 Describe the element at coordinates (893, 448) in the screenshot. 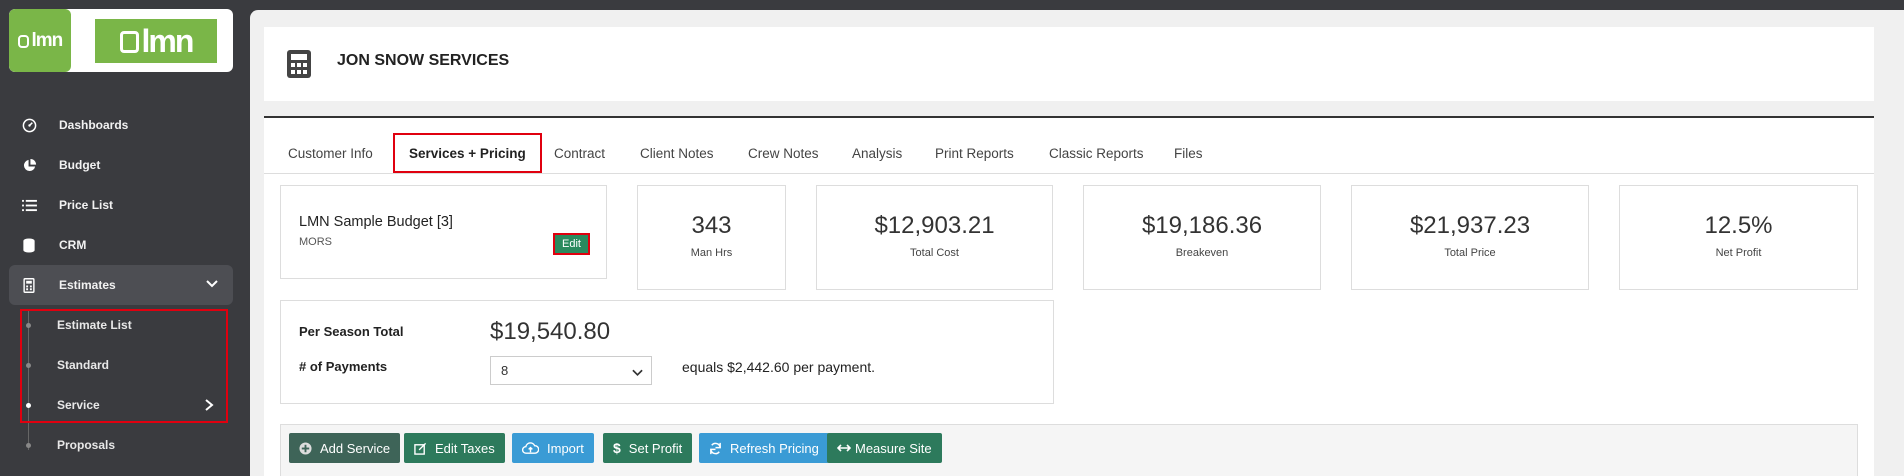

I see `button-label: Measure Site` at that location.